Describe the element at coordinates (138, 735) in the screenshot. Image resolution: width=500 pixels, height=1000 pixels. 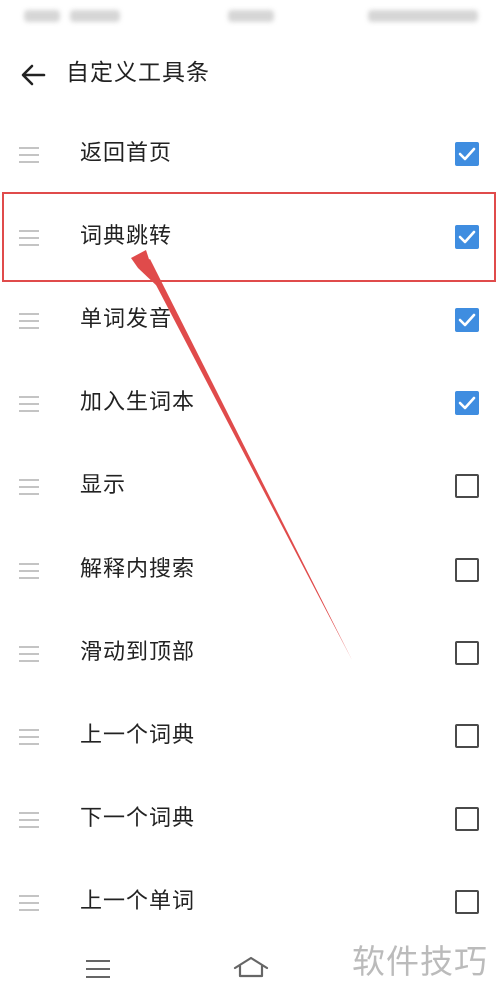
I see `toolbar-item-label: 上一个词典` at that location.